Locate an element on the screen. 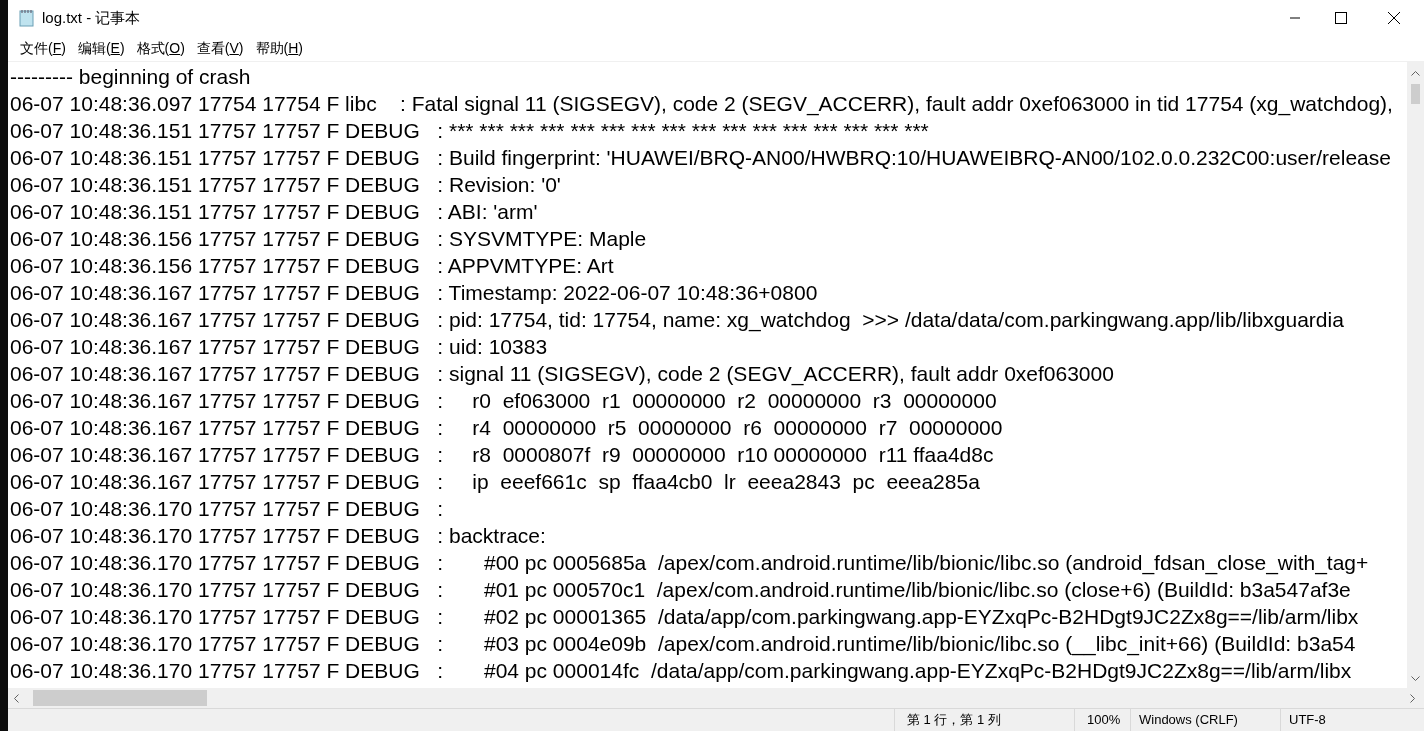  maximize-icon is located at coordinates (1341, 18).